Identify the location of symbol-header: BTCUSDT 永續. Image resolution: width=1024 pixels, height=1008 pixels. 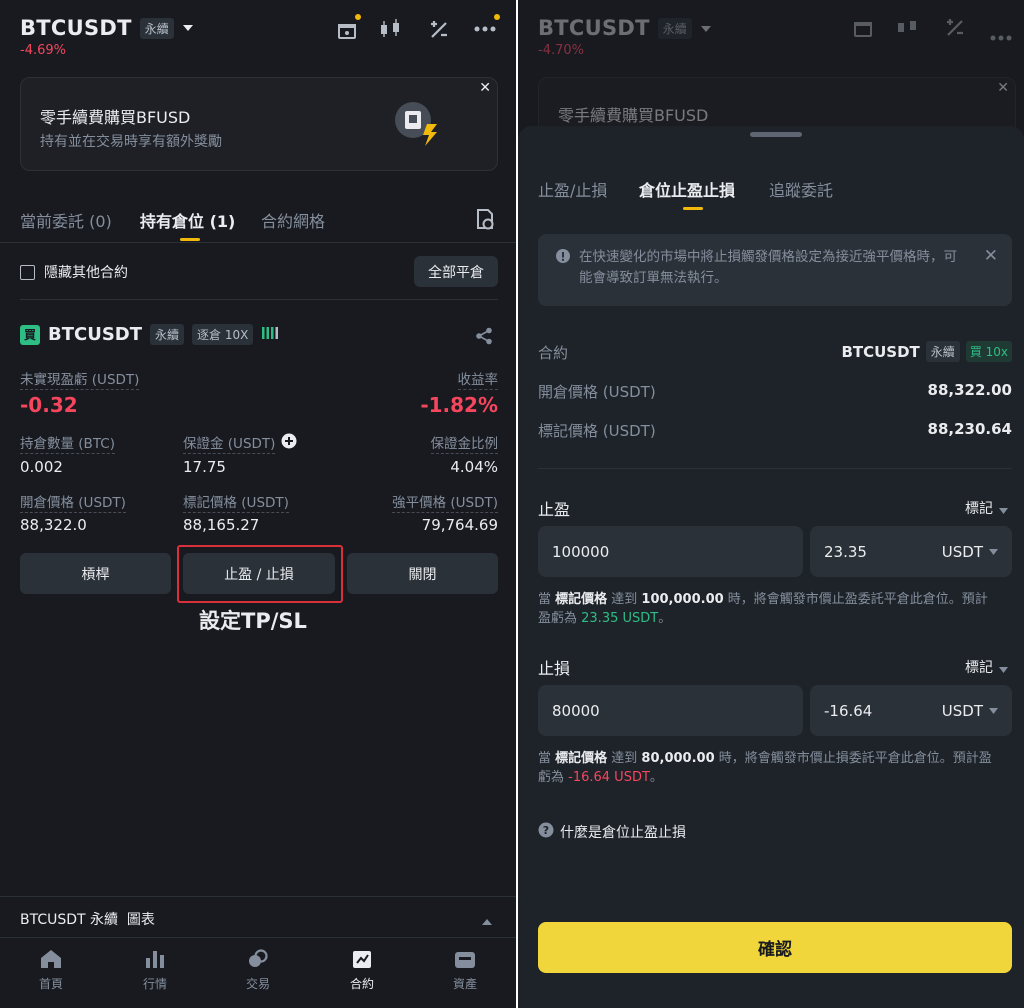
(107, 28).